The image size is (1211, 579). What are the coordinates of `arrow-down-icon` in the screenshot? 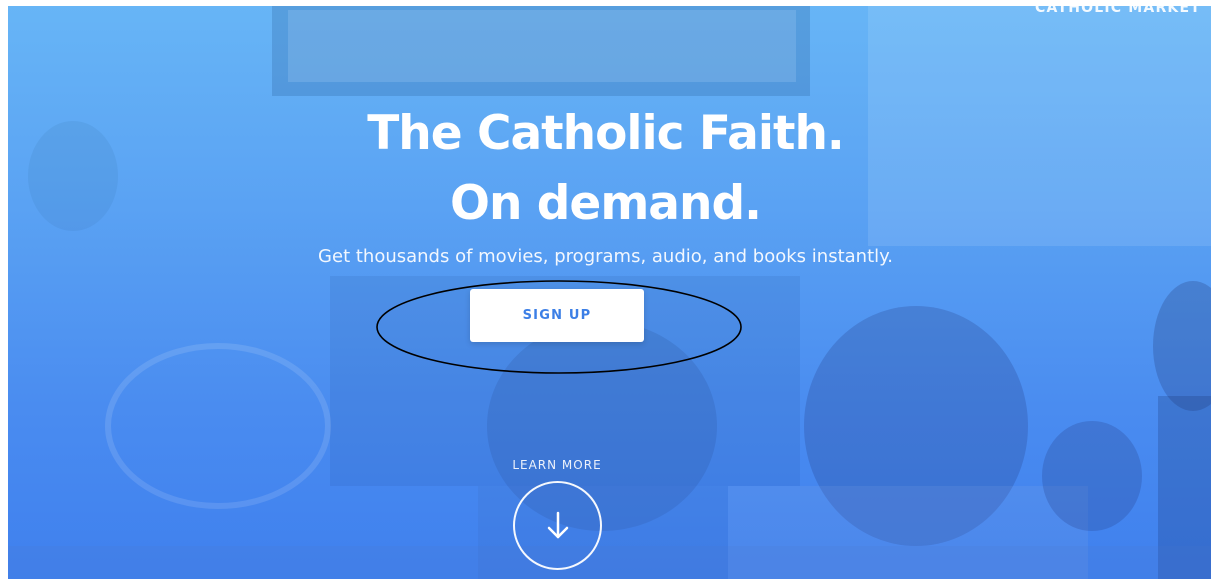 It's located at (557, 524).